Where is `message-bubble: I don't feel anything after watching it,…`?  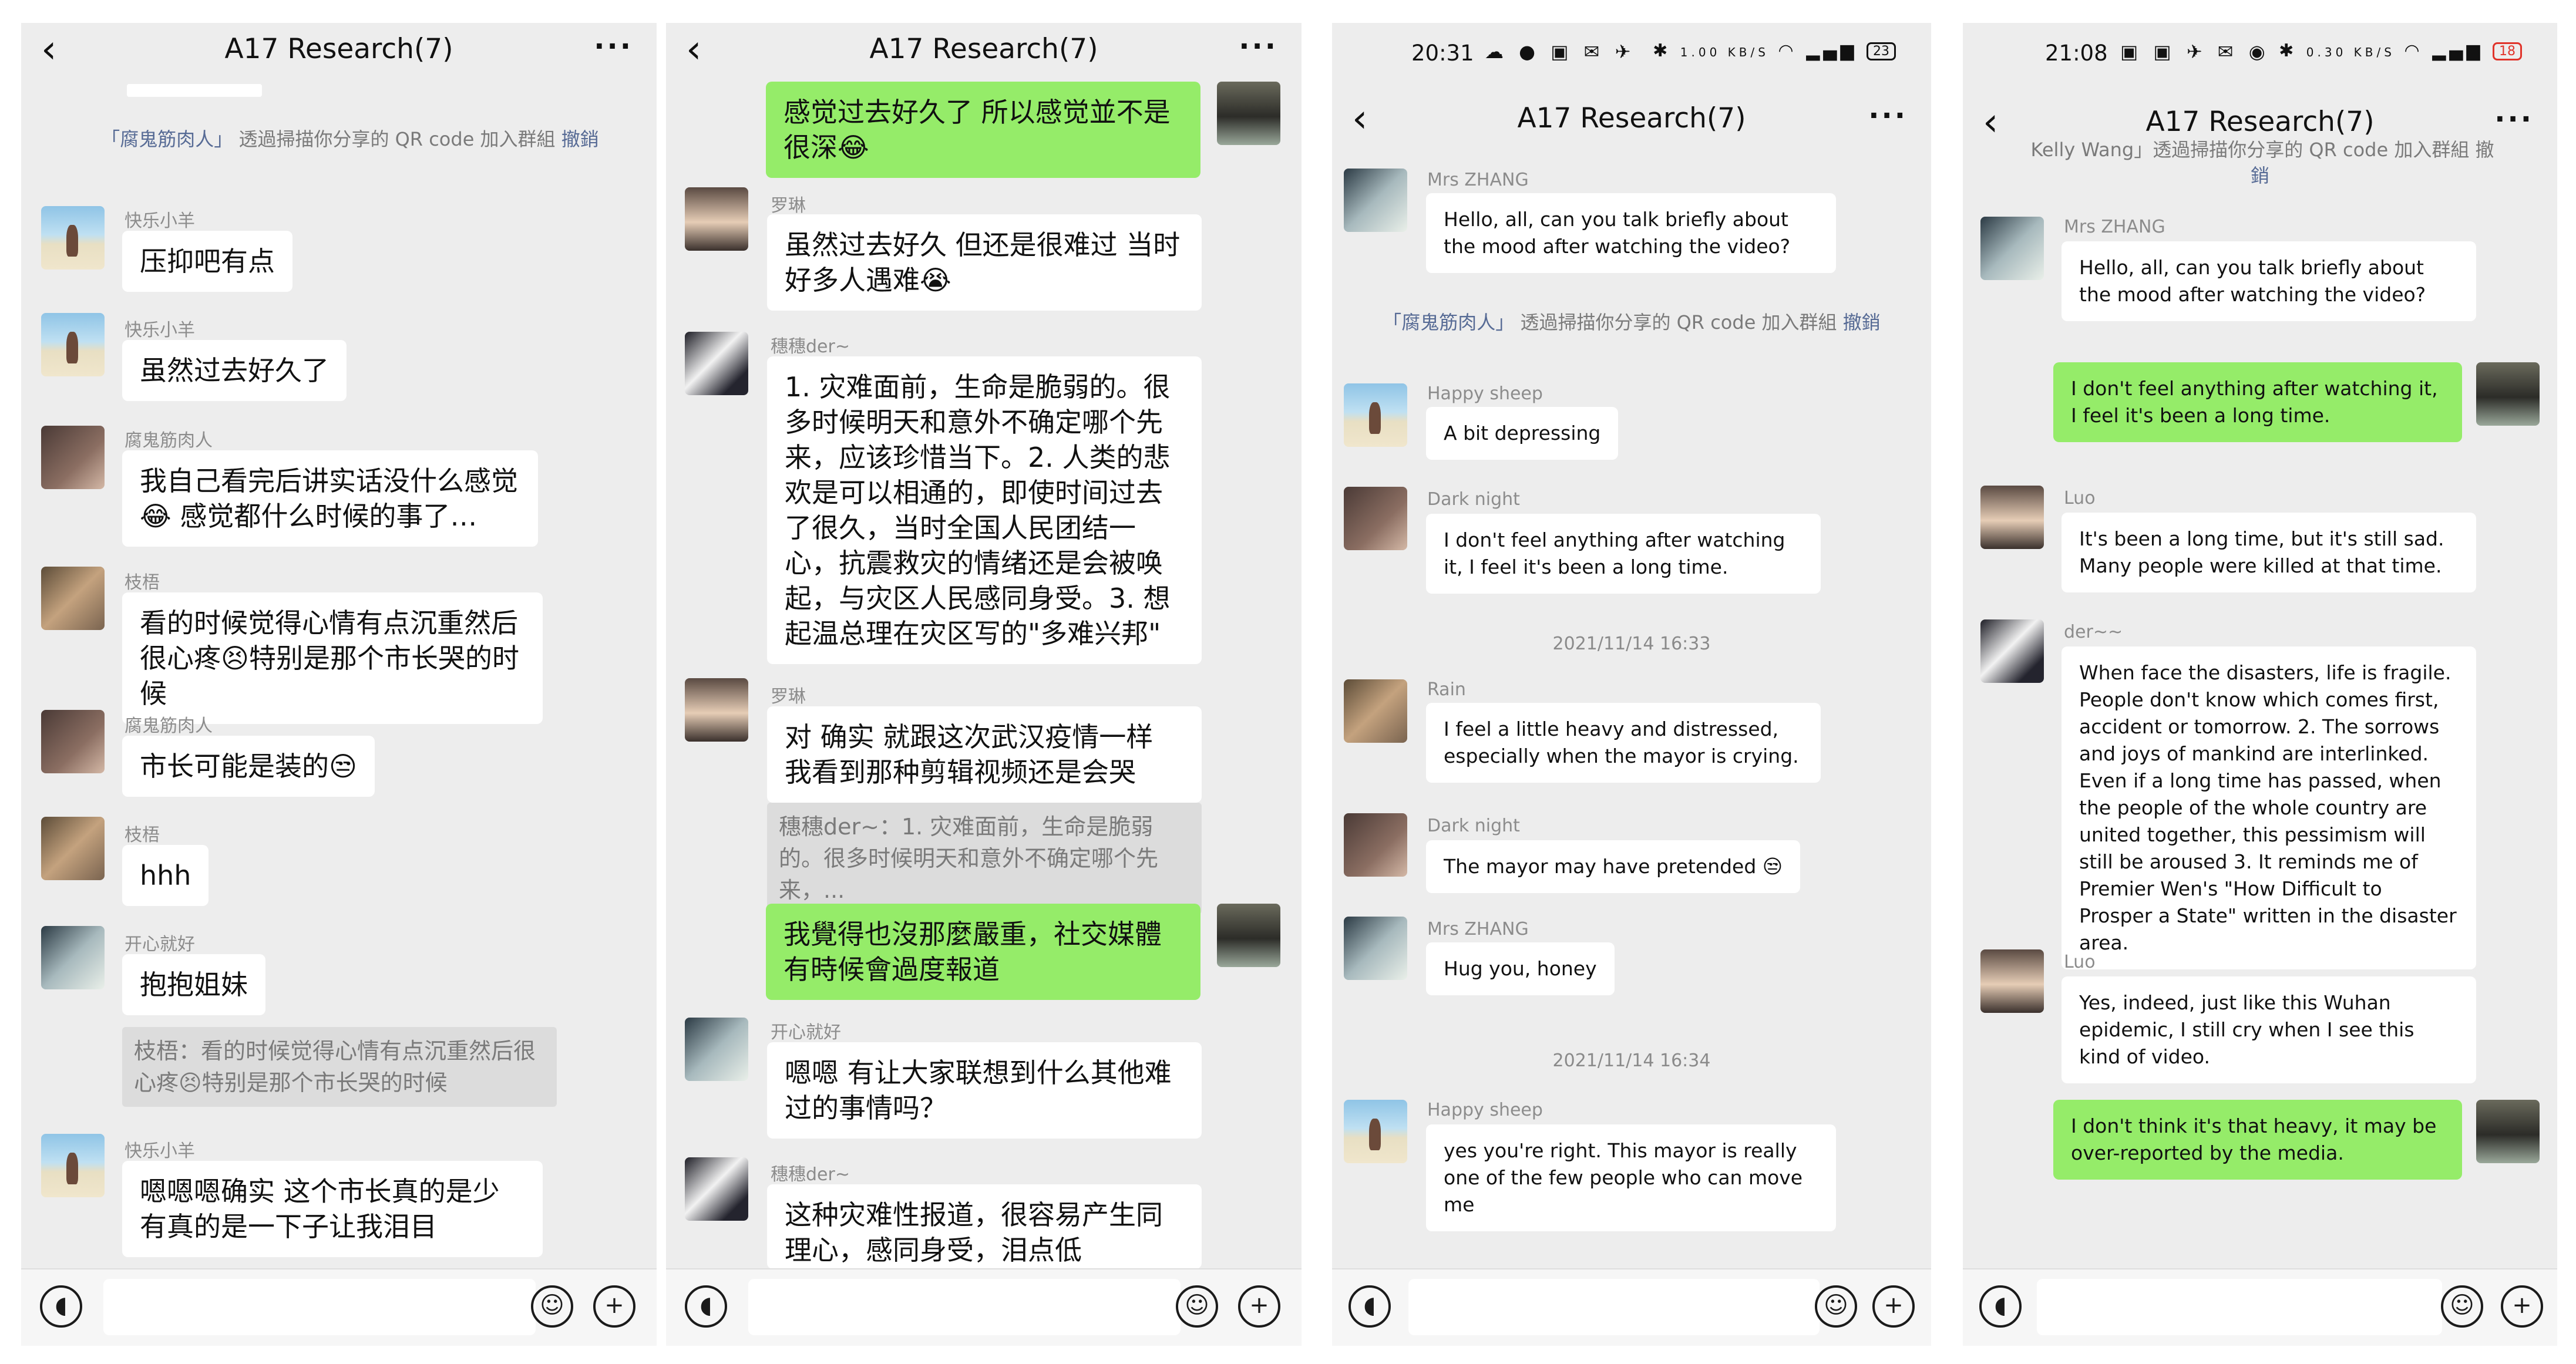 message-bubble: I don't feel anything after watching it,… is located at coordinates (1624, 554).